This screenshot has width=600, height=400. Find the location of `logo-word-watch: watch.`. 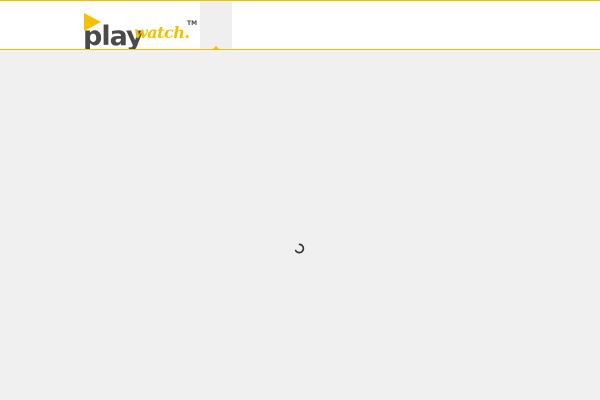

logo-word-watch: watch. is located at coordinates (162, 32).